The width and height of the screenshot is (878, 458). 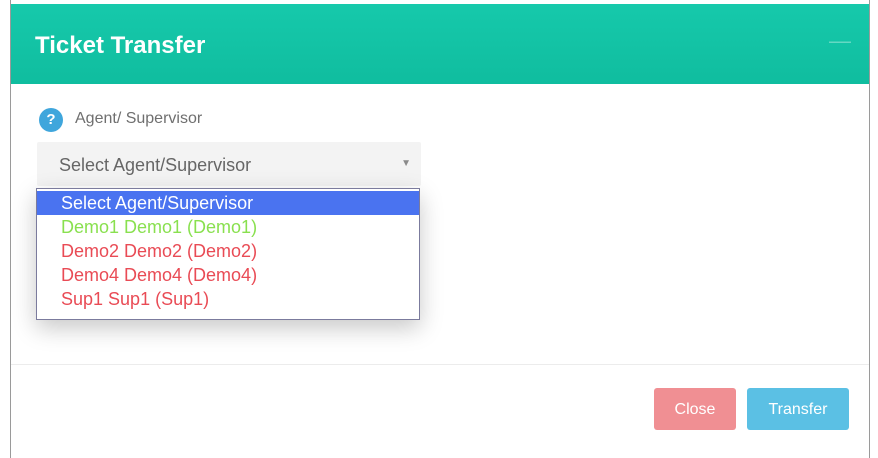 I want to click on dropdown-option: Demo4 Demo4 (Demo4), so click(x=228, y=275).